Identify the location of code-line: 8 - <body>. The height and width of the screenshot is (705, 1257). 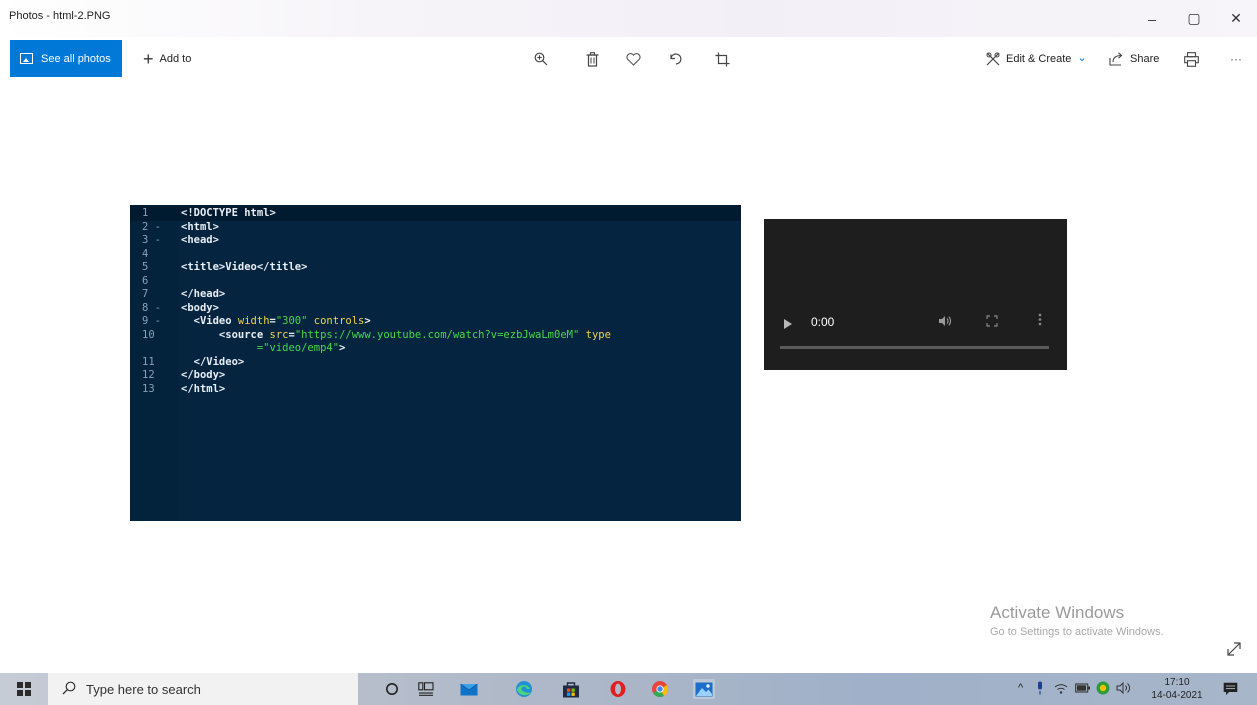
(435, 309).